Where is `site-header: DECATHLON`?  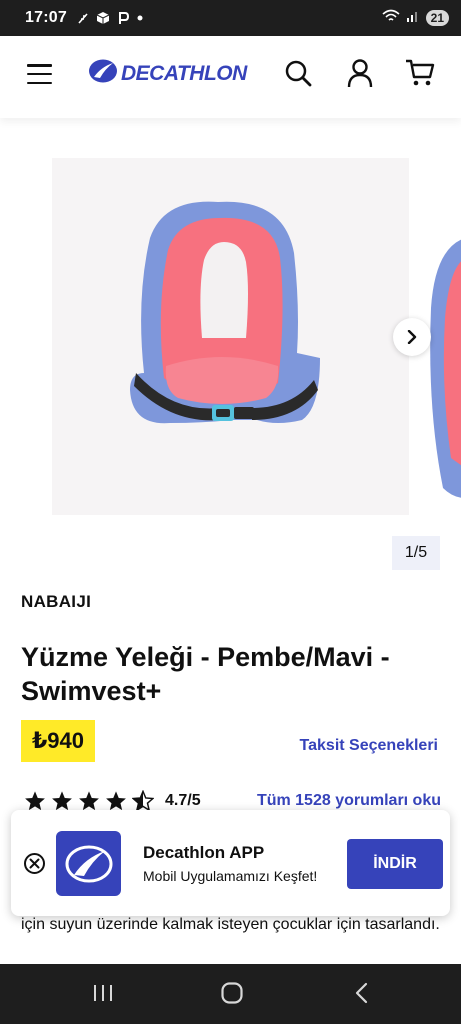
site-header: DECATHLON is located at coordinates (230, 77).